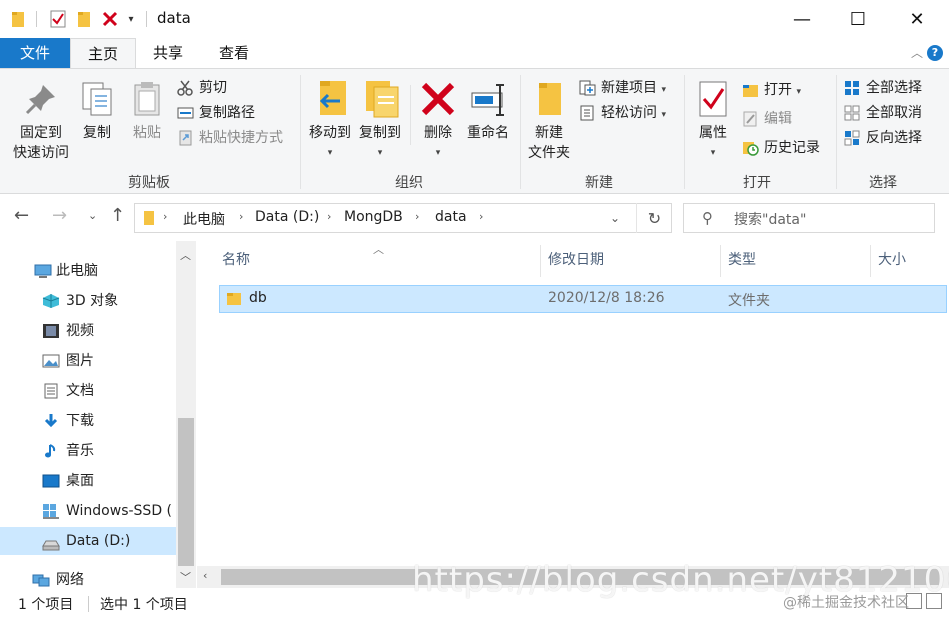  I want to click on paste-button: 粘贴, so click(147, 111).